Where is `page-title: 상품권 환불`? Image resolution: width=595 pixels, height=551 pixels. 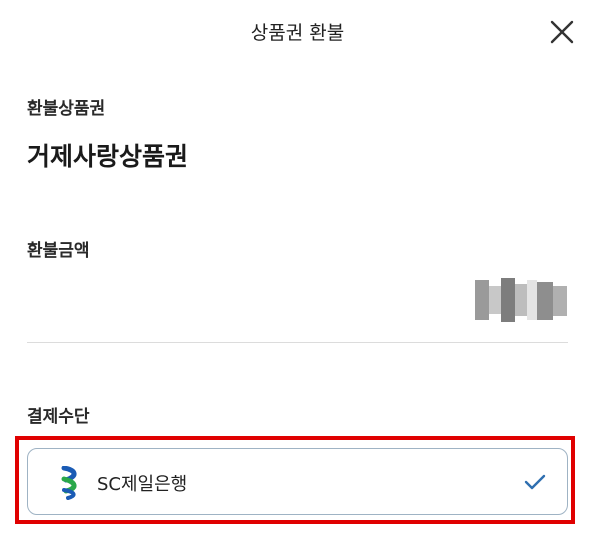
page-title: 상품권 환불 is located at coordinates (297, 33).